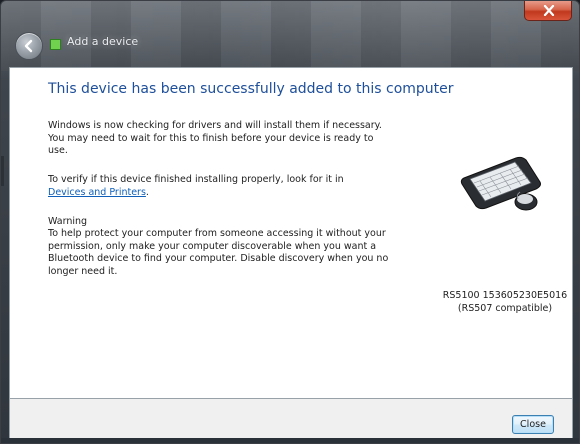 This screenshot has width=580, height=444. I want to click on warning-heading: Warning, so click(68, 221).